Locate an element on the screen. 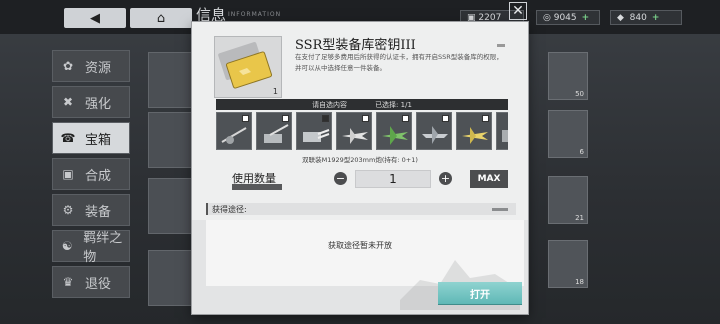  coin-icon: ◎ is located at coordinates (547, 17).